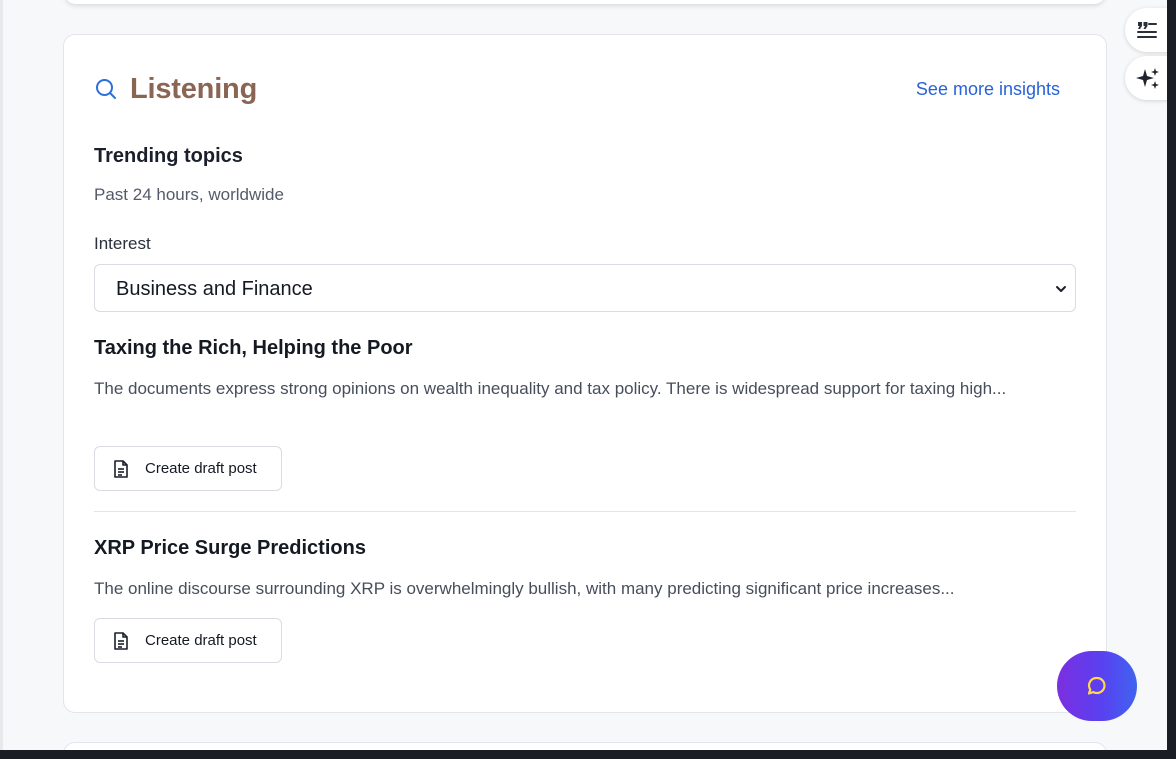 This screenshot has height=759, width=1176. Describe the element at coordinates (1061, 289) in the screenshot. I see `chevron-down-icon` at that location.